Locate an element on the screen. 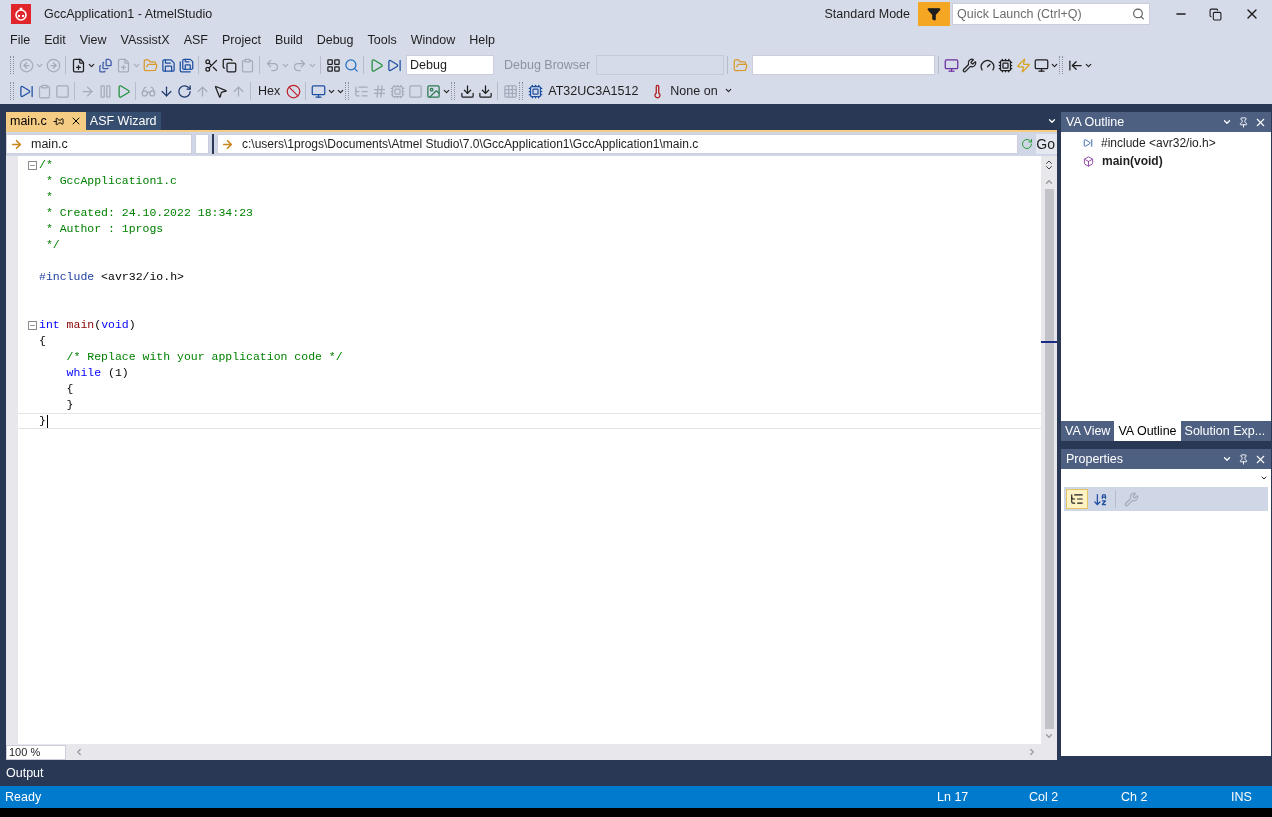 The image size is (1272, 817). filter-icon is located at coordinates (934, 14).